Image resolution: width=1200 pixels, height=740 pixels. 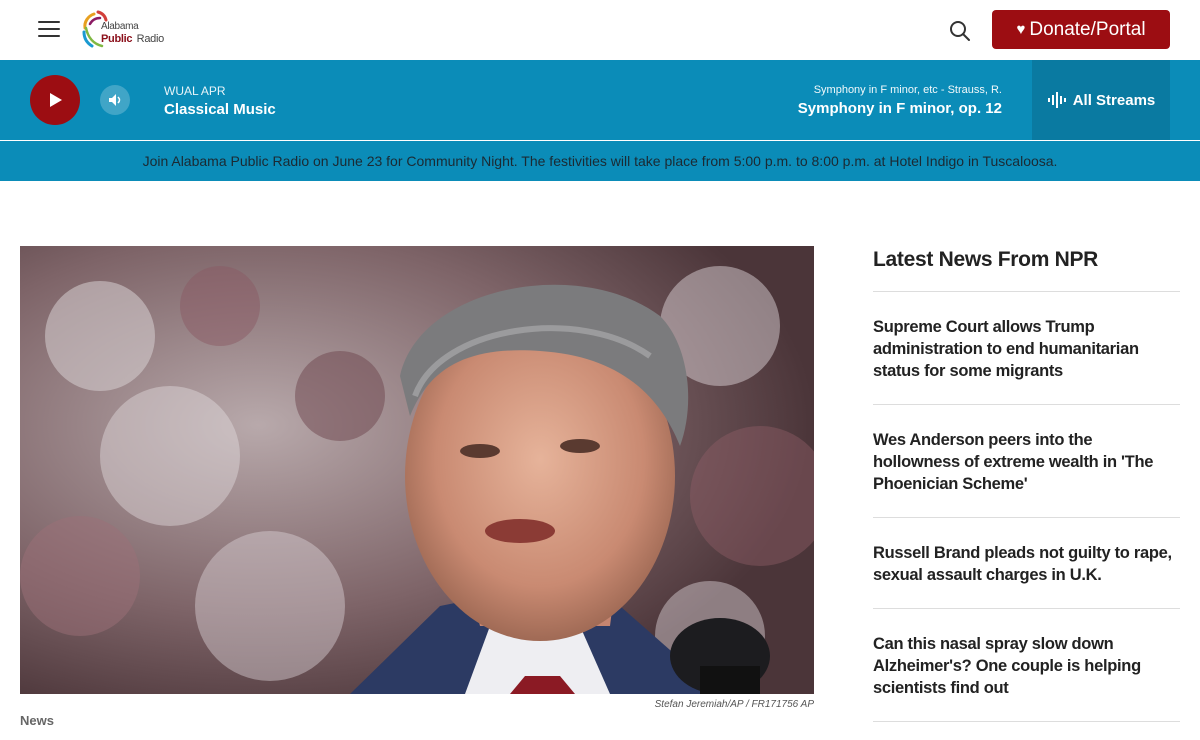 What do you see at coordinates (49, 30) in the screenshot?
I see `menu-icon` at bounding box center [49, 30].